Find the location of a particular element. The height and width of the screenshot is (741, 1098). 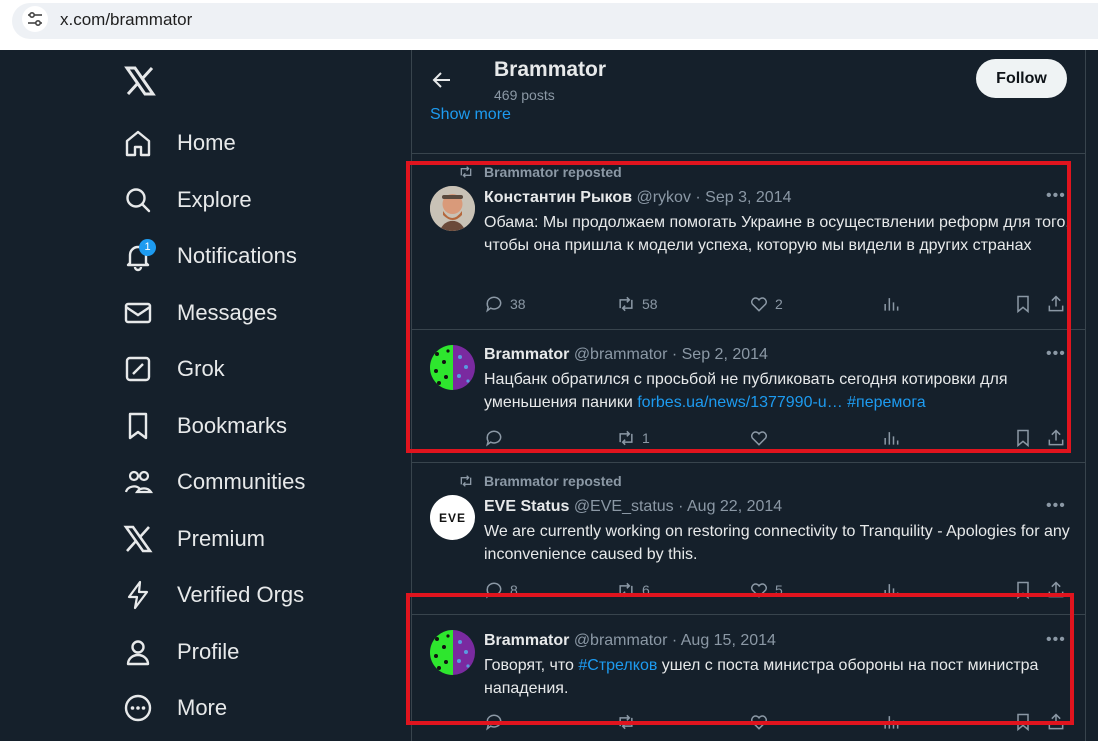

communities-icon is located at coordinates (138, 482).